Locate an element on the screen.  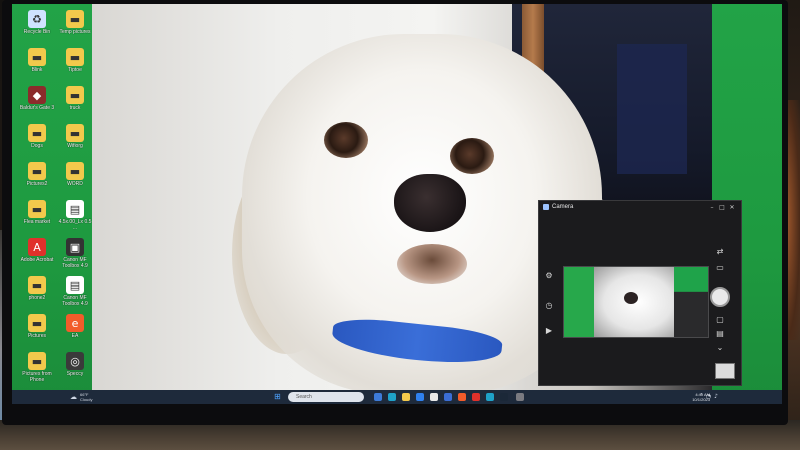
desktop-icon: ▬ phone2 is located at coordinates (37, 288).